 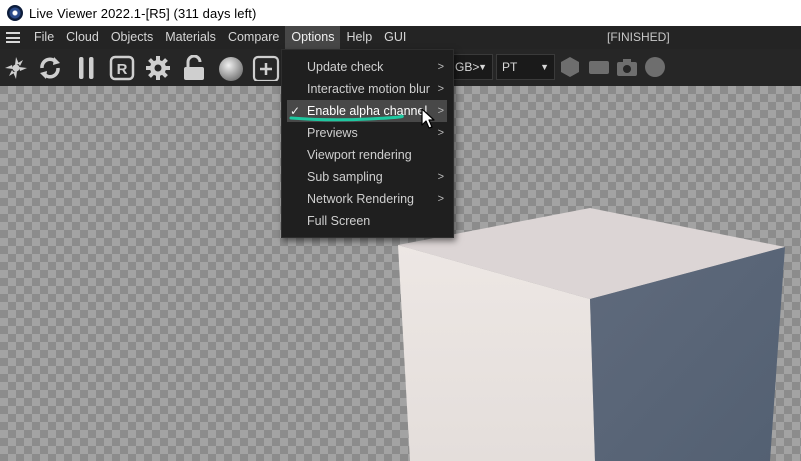 I want to click on menu-item-label: Previews, so click(x=332, y=133).